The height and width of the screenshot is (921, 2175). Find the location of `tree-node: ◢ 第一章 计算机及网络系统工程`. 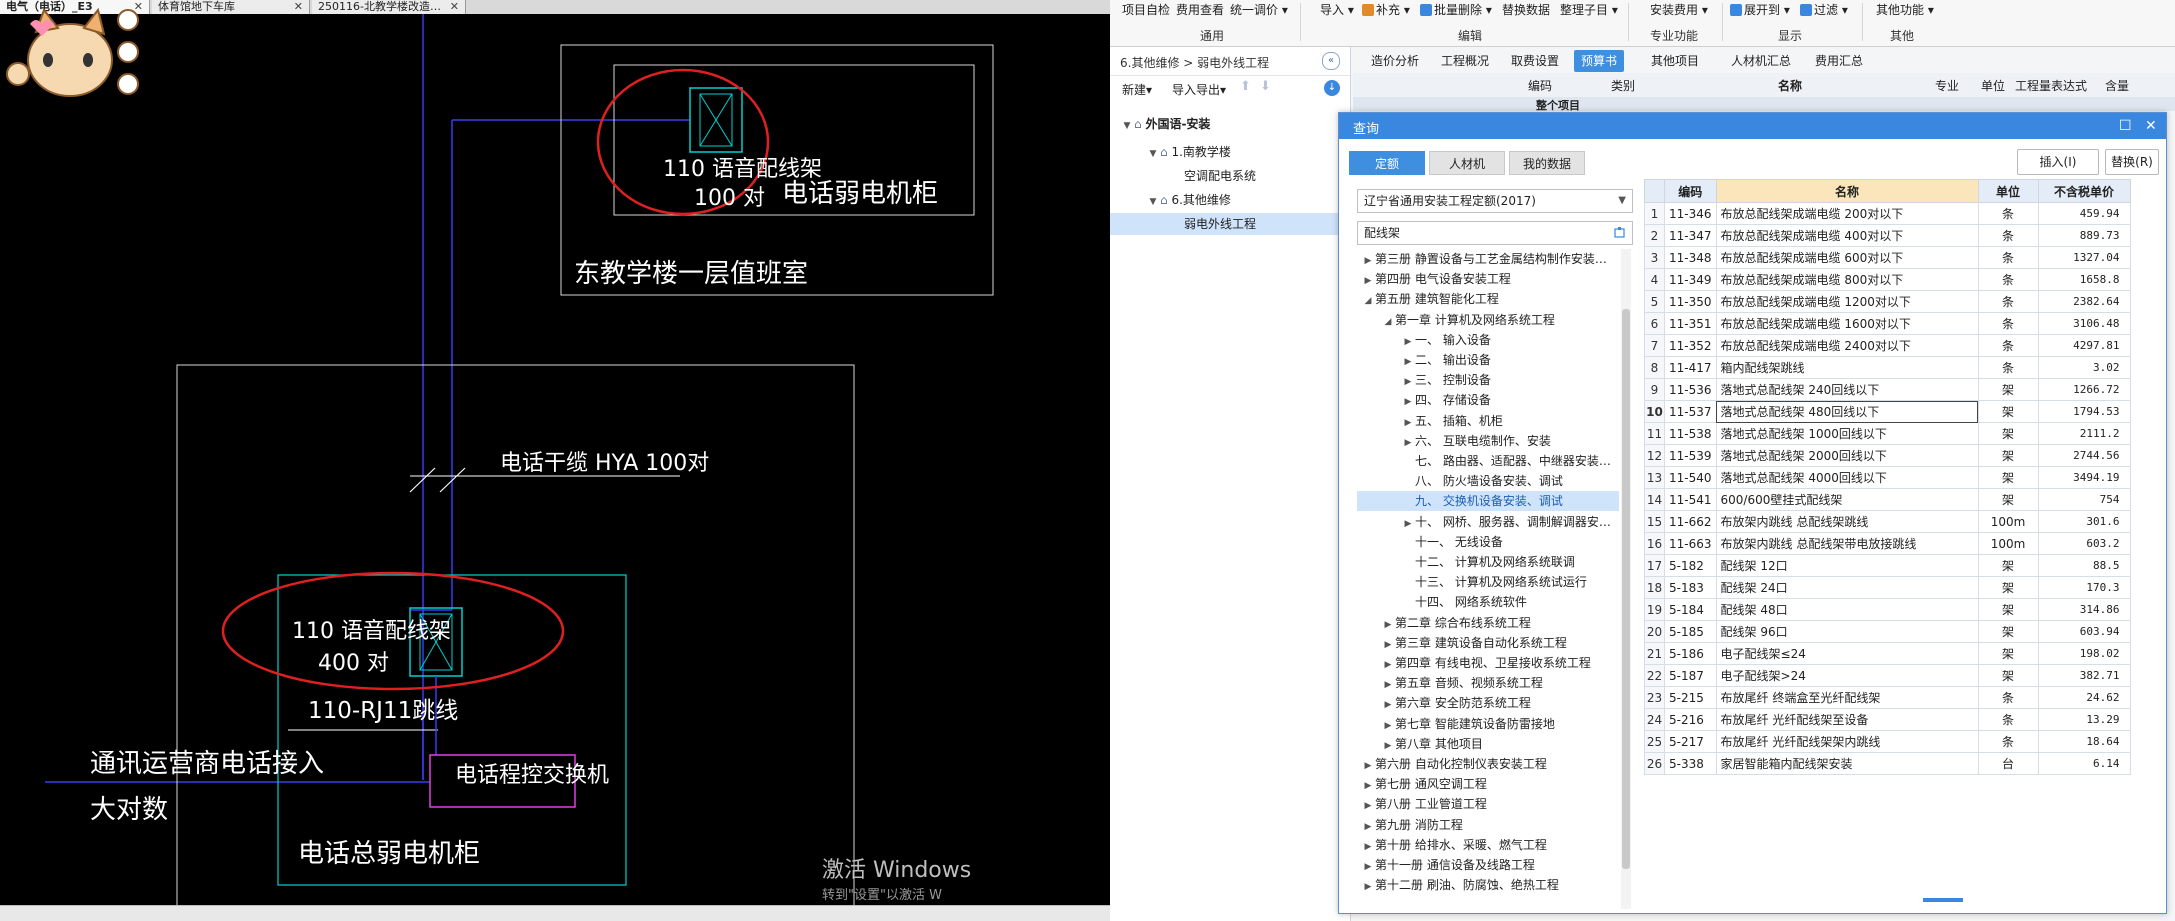

tree-node: ◢ 第一章 计算机及网络系统工程 is located at coordinates (1488, 320).